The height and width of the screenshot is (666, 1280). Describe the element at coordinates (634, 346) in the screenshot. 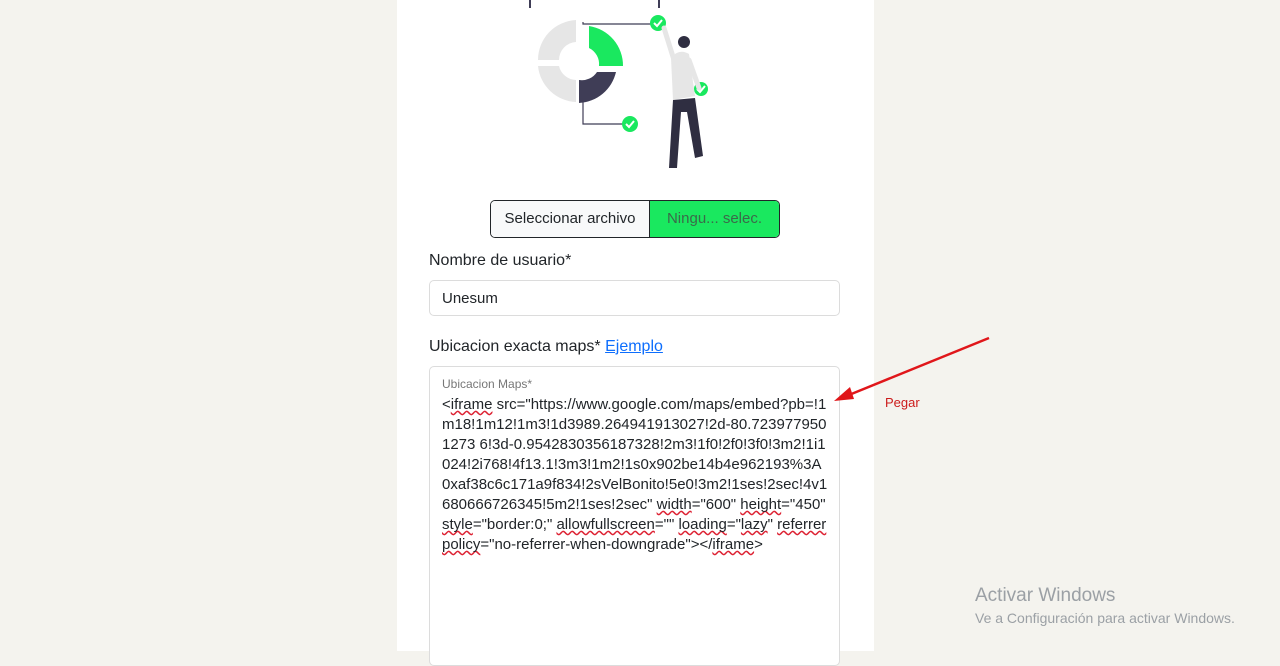

I see `example-link: Ejemplo` at that location.